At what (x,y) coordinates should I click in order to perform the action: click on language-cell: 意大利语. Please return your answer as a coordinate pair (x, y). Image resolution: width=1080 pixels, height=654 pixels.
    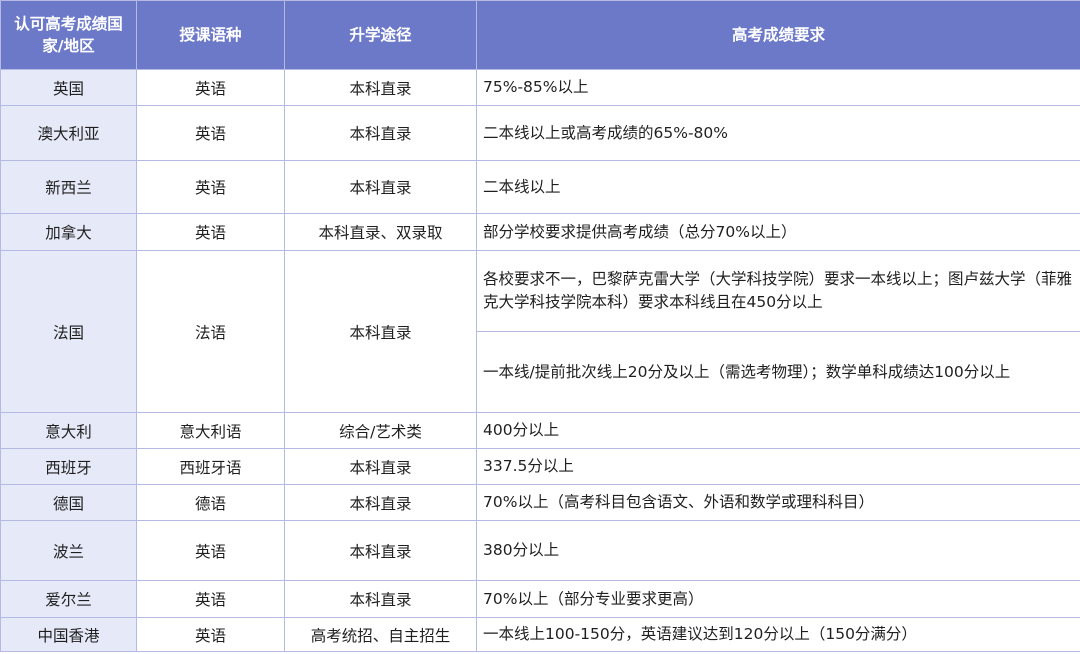
    Looking at the image, I should click on (210, 430).